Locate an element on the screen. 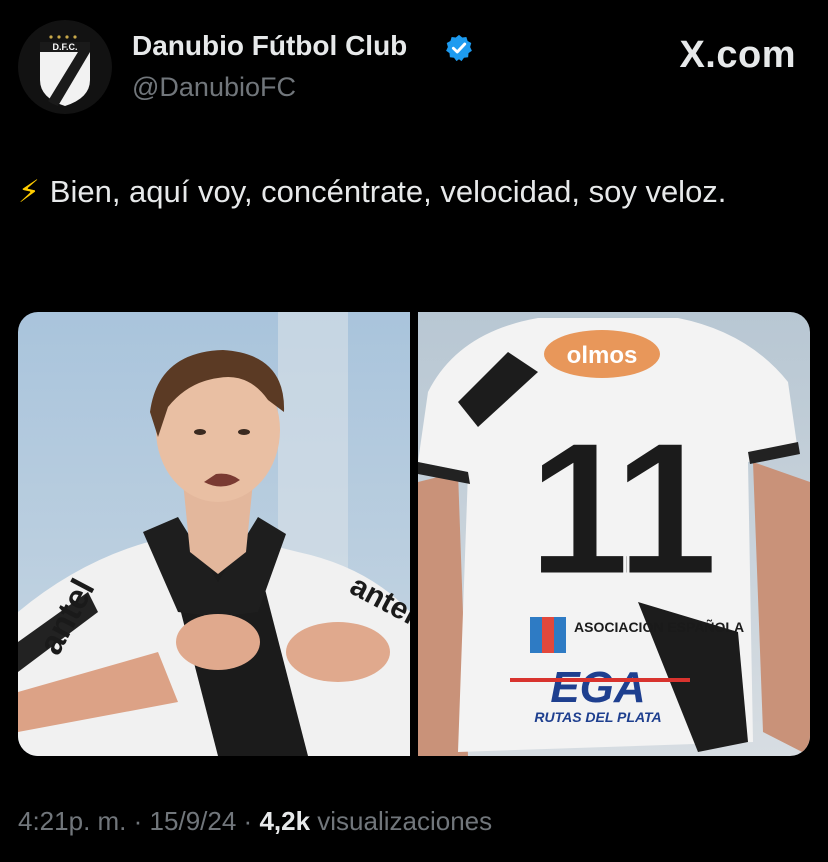  sponsor-asociacion: ASOCIACION ESPAÑOLA is located at coordinates (659, 626).